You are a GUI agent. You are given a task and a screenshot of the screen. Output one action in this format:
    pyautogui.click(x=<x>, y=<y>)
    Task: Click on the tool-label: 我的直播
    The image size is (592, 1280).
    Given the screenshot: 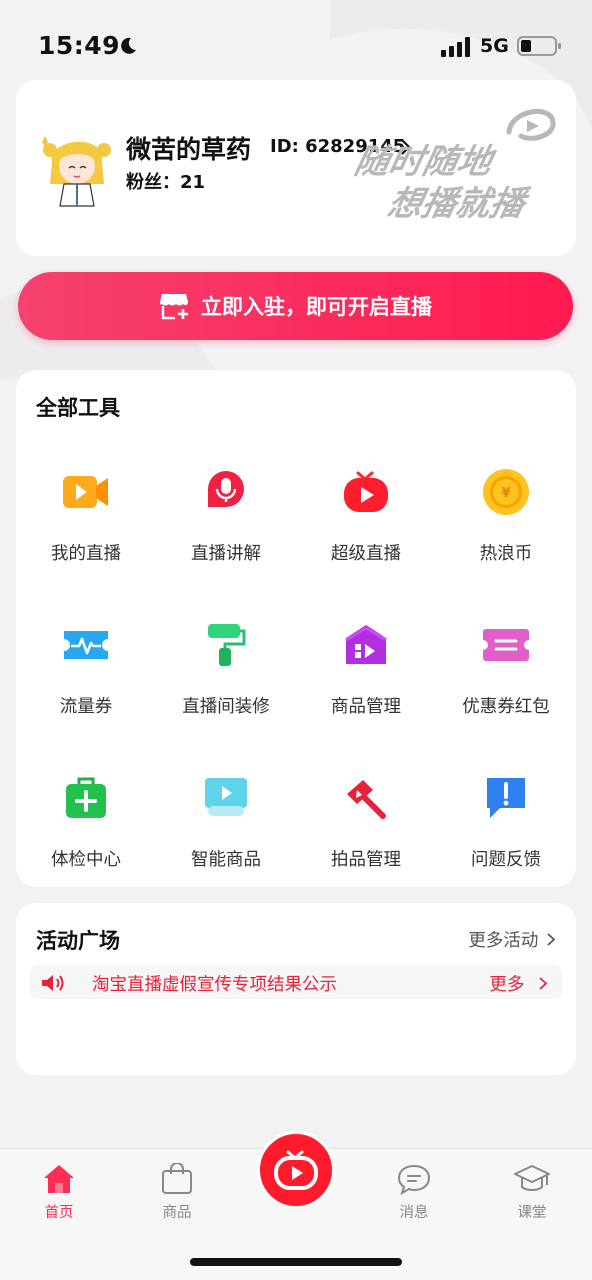 What is the action you would take?
    pyautogui.click(x=86, y=554)
    